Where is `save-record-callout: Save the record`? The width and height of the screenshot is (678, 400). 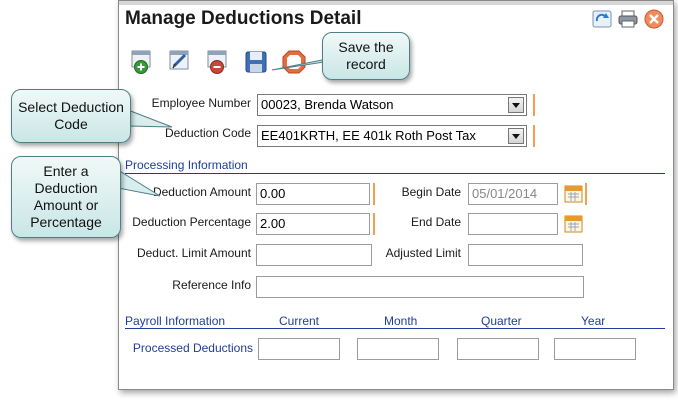
save-record-callout: Save the record is located at coordinates (366, 56).